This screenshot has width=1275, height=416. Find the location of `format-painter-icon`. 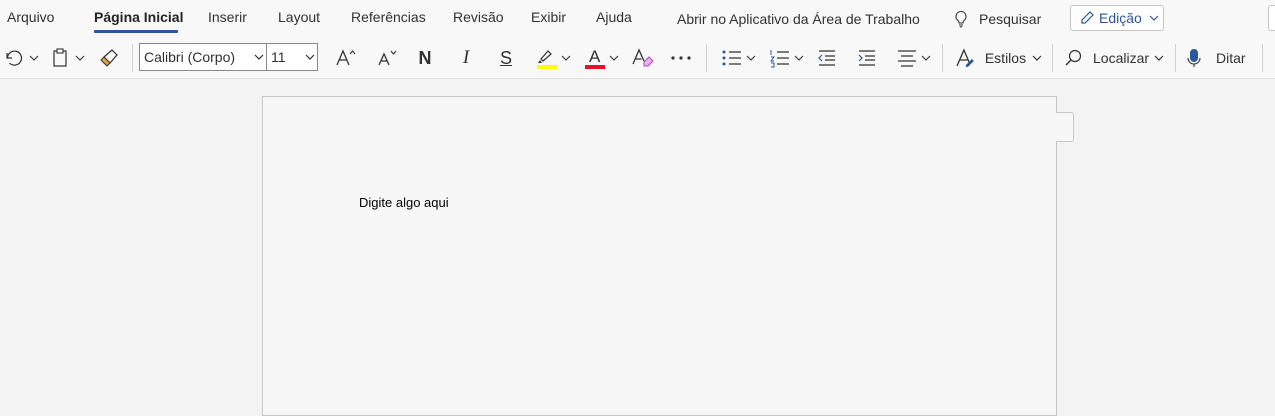

format-painter-icon is located at coordinates (109, 58).